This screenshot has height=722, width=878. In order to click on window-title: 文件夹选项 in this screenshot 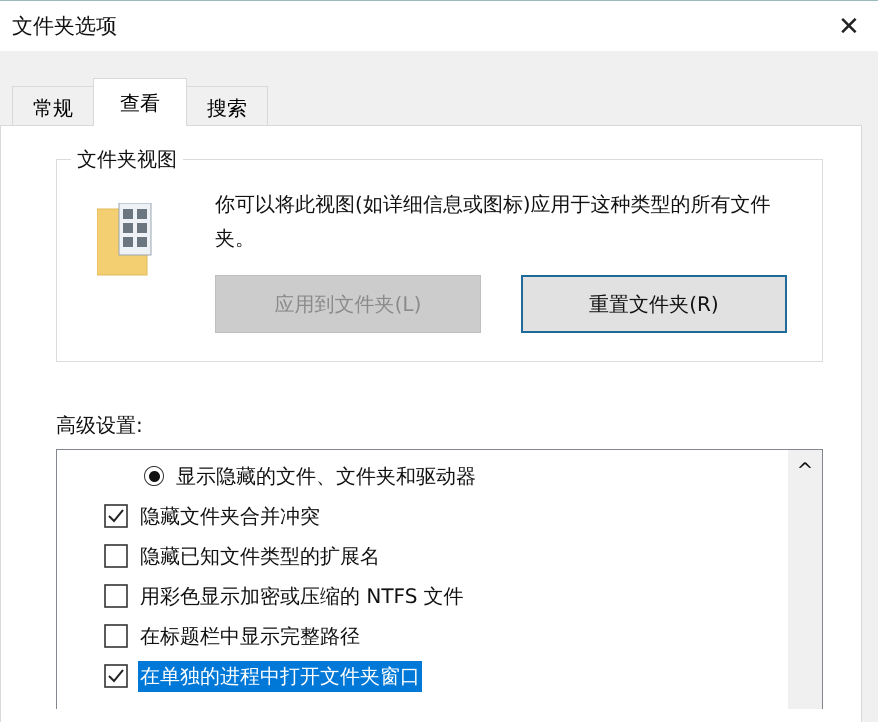, I will do `click(64, 26)`.